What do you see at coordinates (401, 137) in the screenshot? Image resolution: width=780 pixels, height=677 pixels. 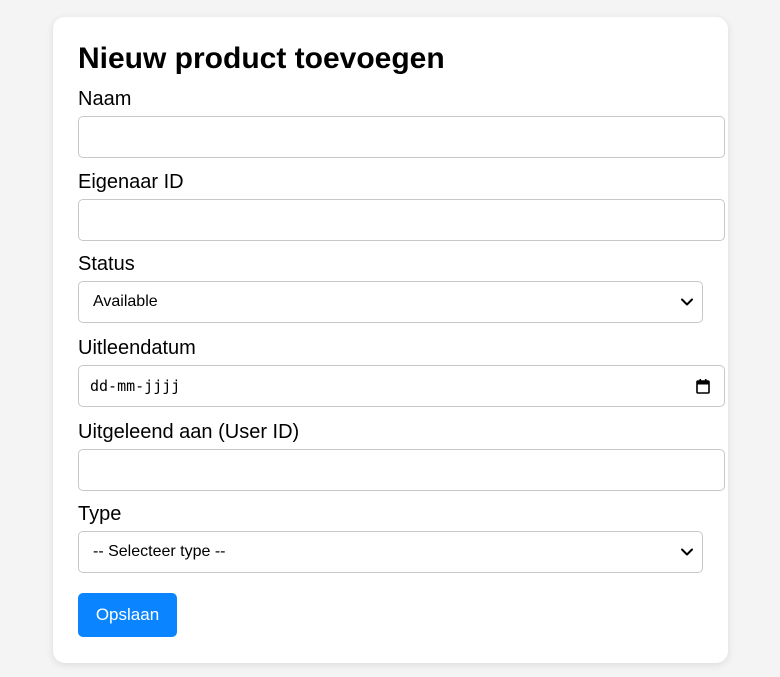 I see `naam-input` at bounding box center [401, 137].